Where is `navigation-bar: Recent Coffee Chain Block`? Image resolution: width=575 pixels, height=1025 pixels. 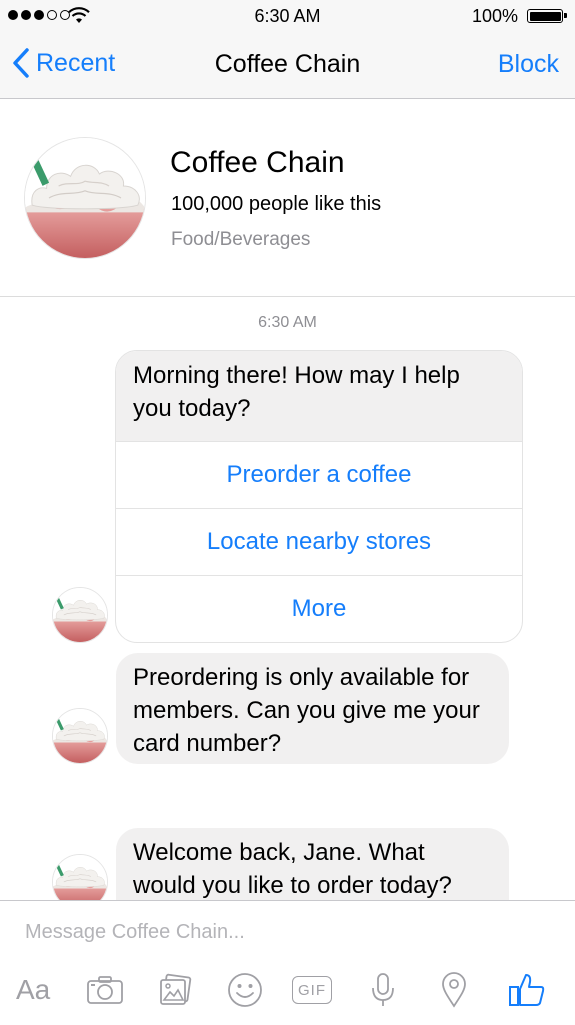
navigation-bar: Recent Coffee Chain Block is located at coordinates (287, 65).